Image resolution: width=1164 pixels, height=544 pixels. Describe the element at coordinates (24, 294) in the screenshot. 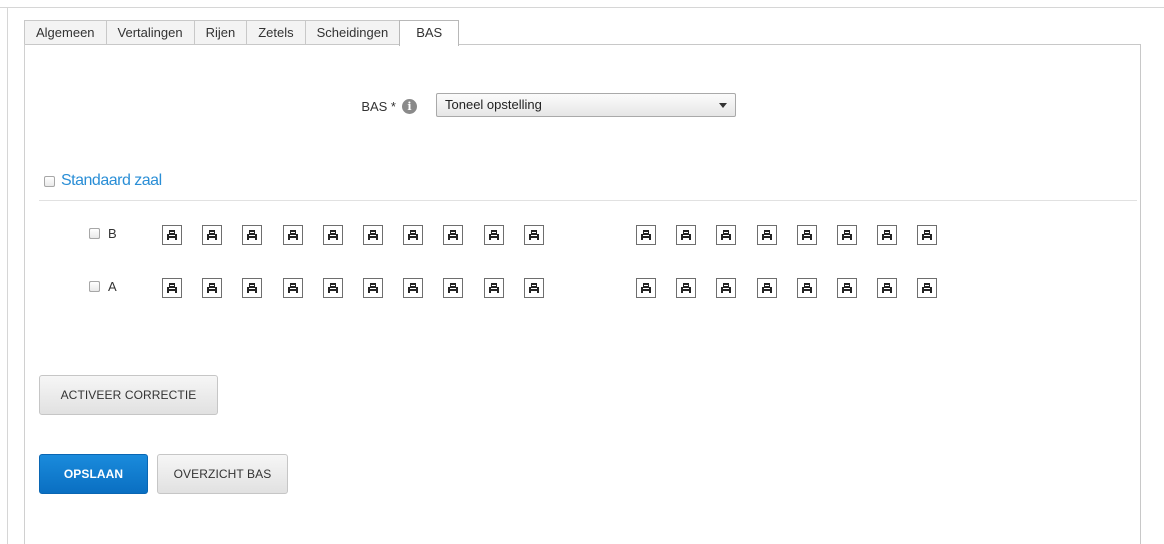

I see `panel-border-left` at that location.